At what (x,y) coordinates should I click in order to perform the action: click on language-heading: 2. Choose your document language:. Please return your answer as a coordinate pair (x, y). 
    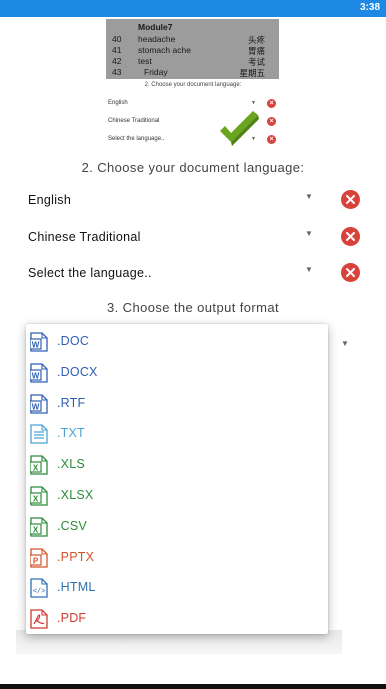
    Looking at the image, I should click on (193, 167).